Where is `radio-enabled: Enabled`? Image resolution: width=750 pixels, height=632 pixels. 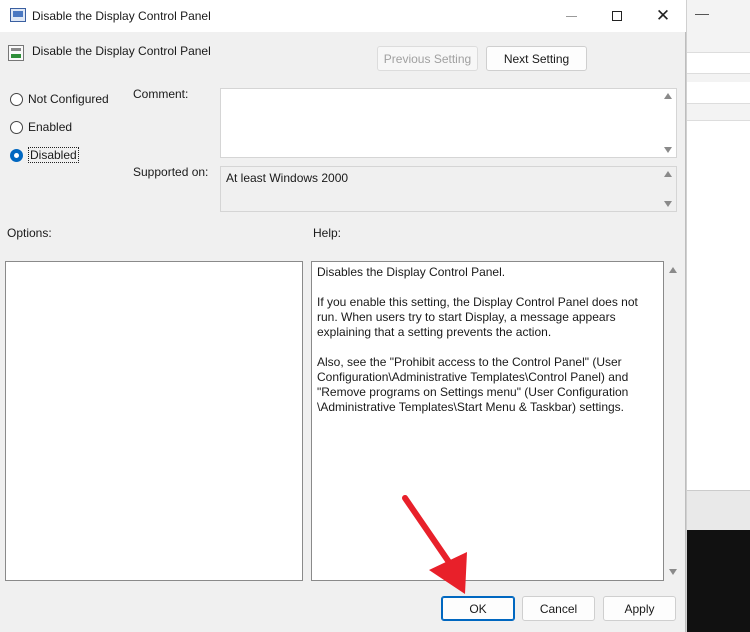 radio-enabled: Enabled is located at coordinates (41, 127).